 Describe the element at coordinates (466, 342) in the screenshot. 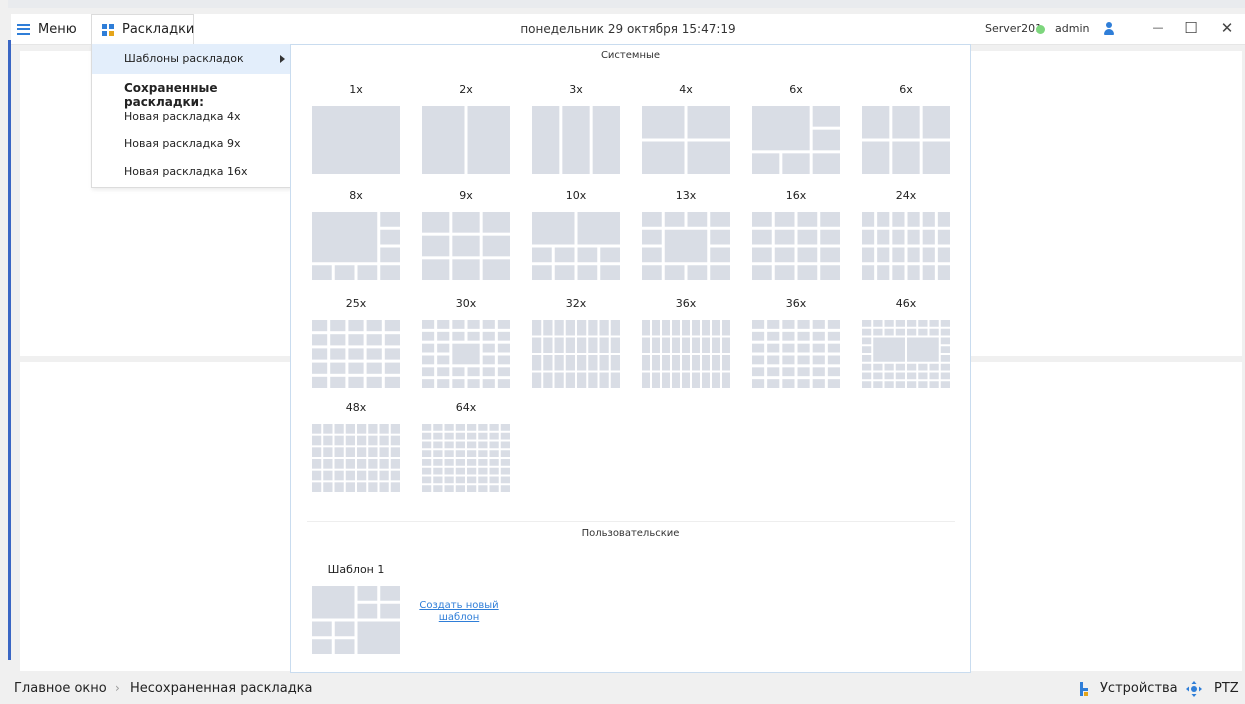

I see `layout-template: 30x` at that location.